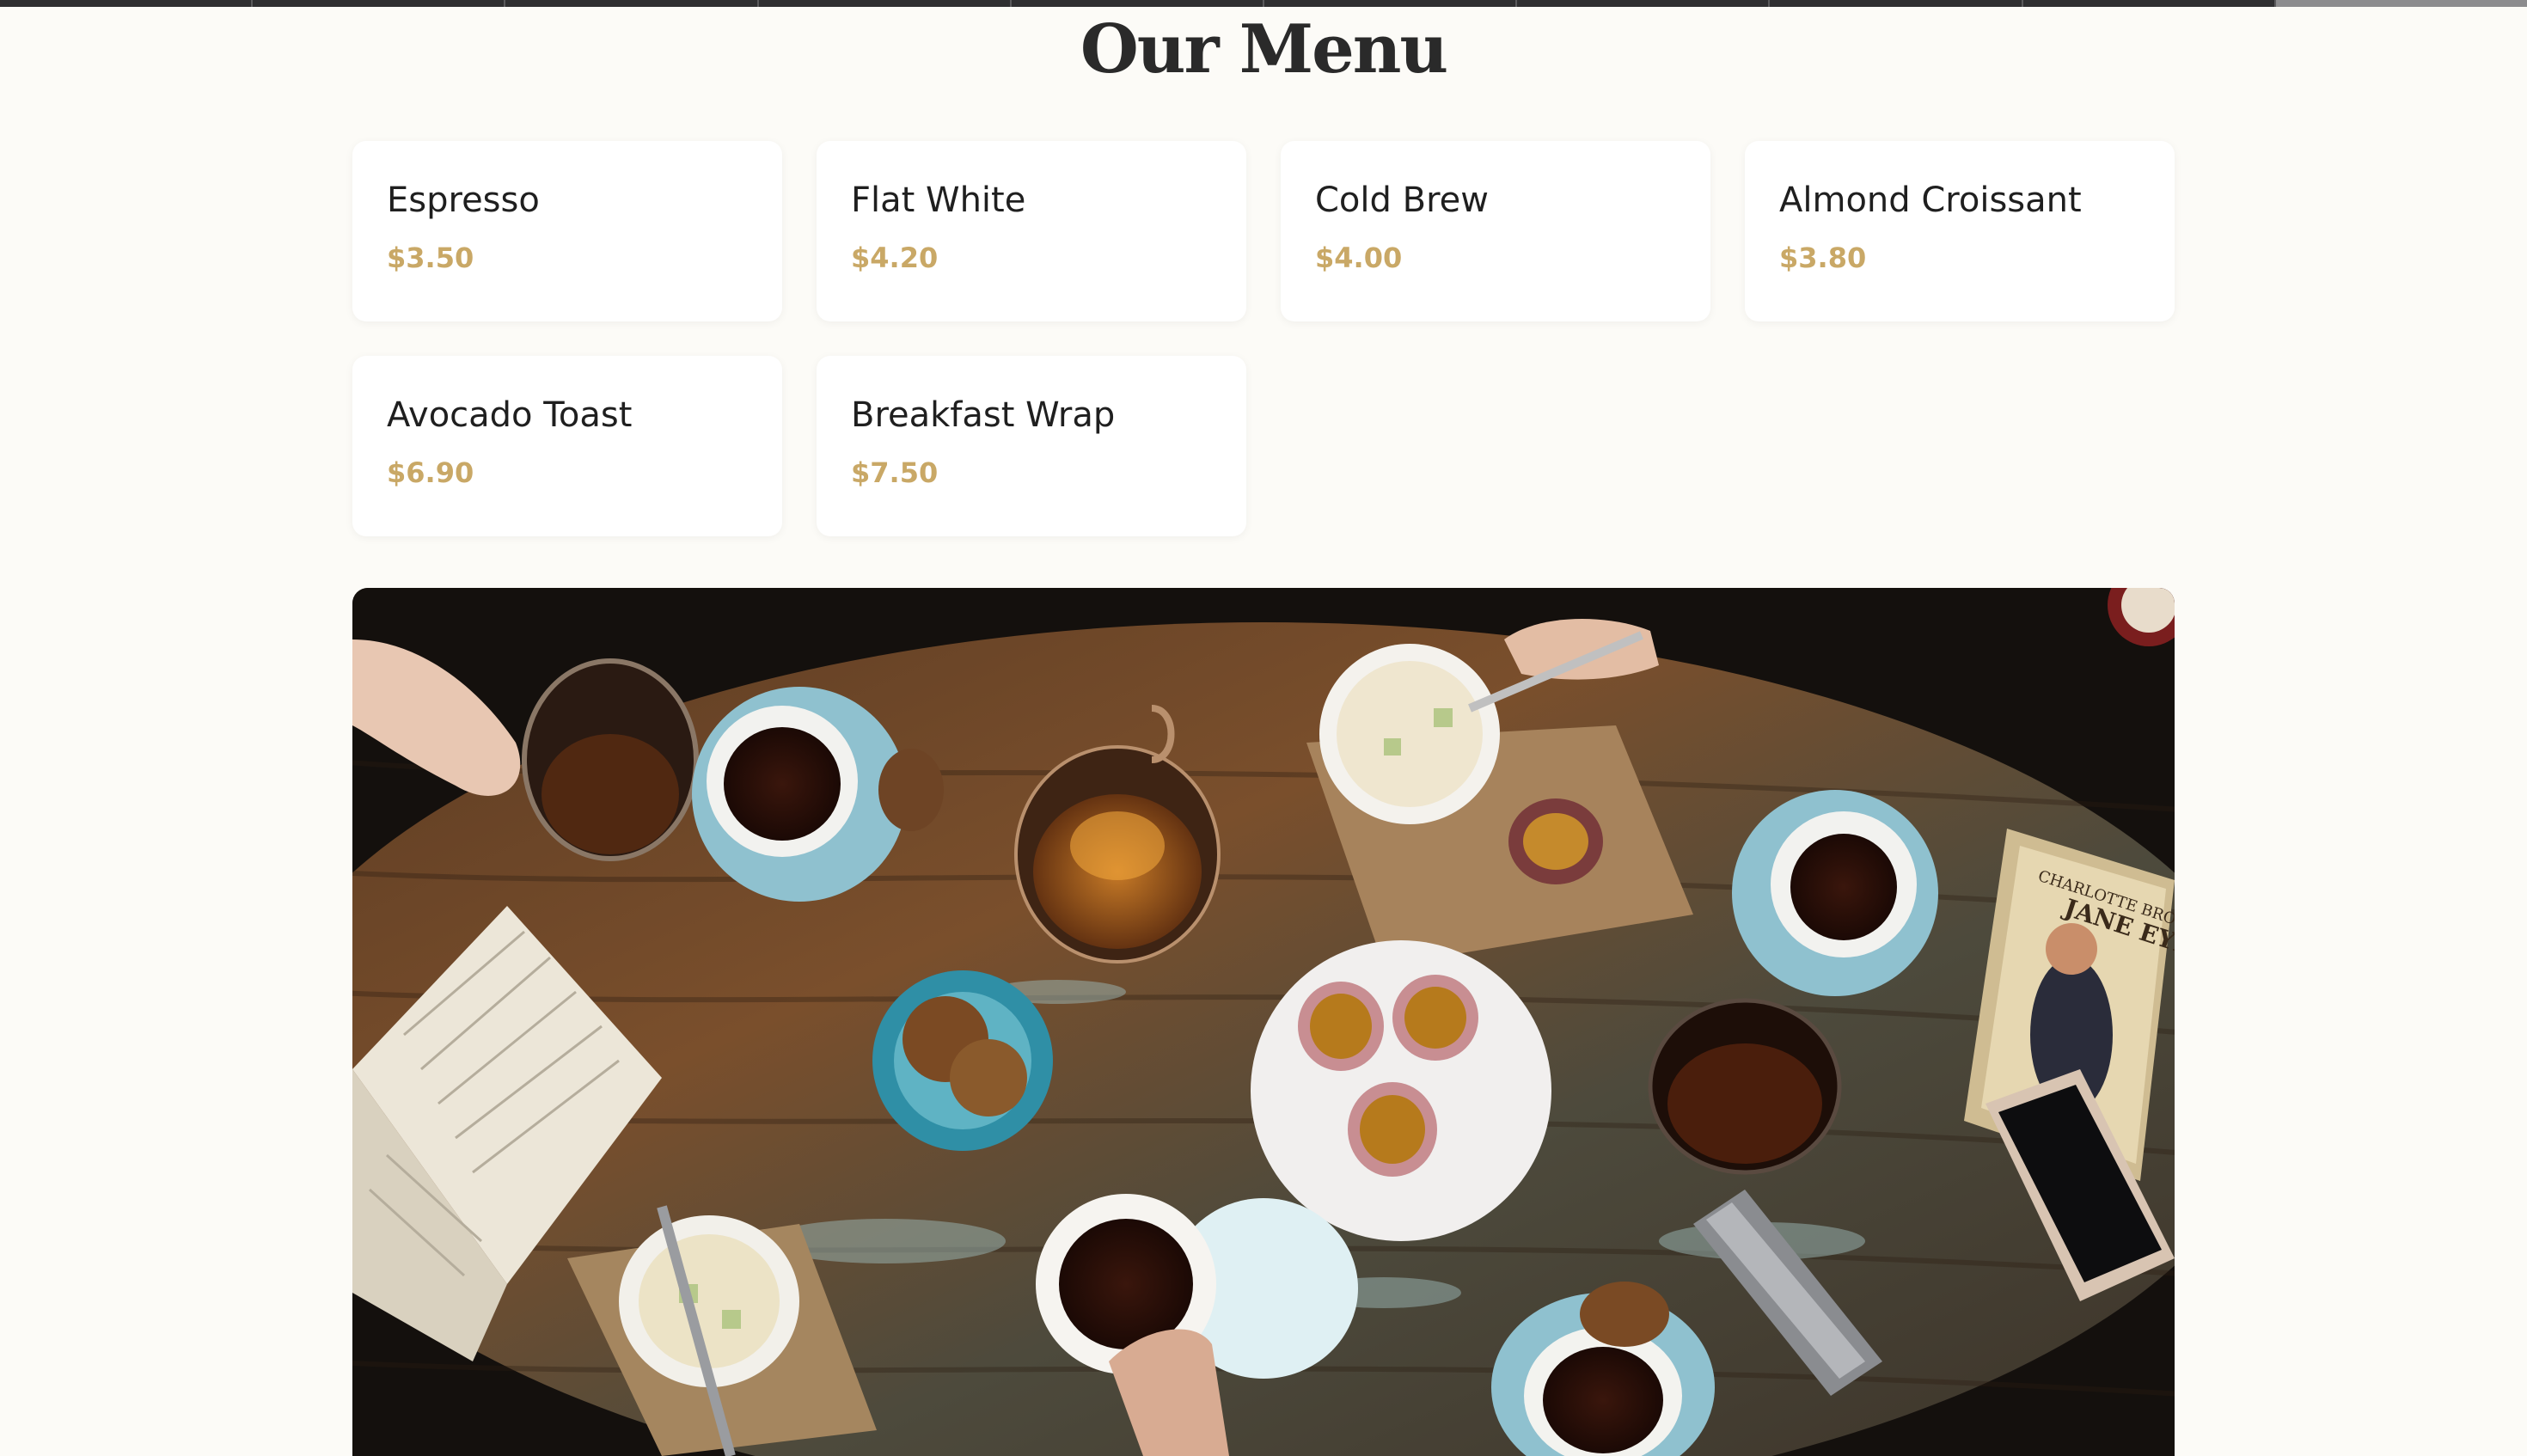 The image size is (2527, 1456). I want to click on menu-card-breakfast-wrap: Breakfast Wrap $7.50, so click(1032, 446).